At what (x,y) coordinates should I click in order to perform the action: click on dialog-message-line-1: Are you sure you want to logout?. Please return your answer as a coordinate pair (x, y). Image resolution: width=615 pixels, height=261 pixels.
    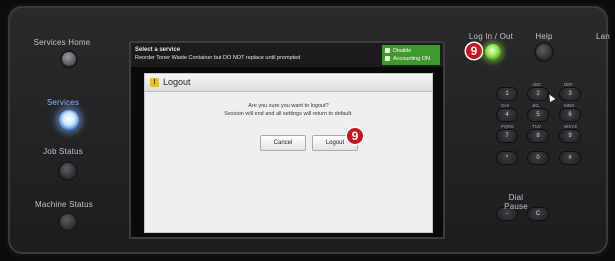
    Looking at the image, I should click on (288, 106).